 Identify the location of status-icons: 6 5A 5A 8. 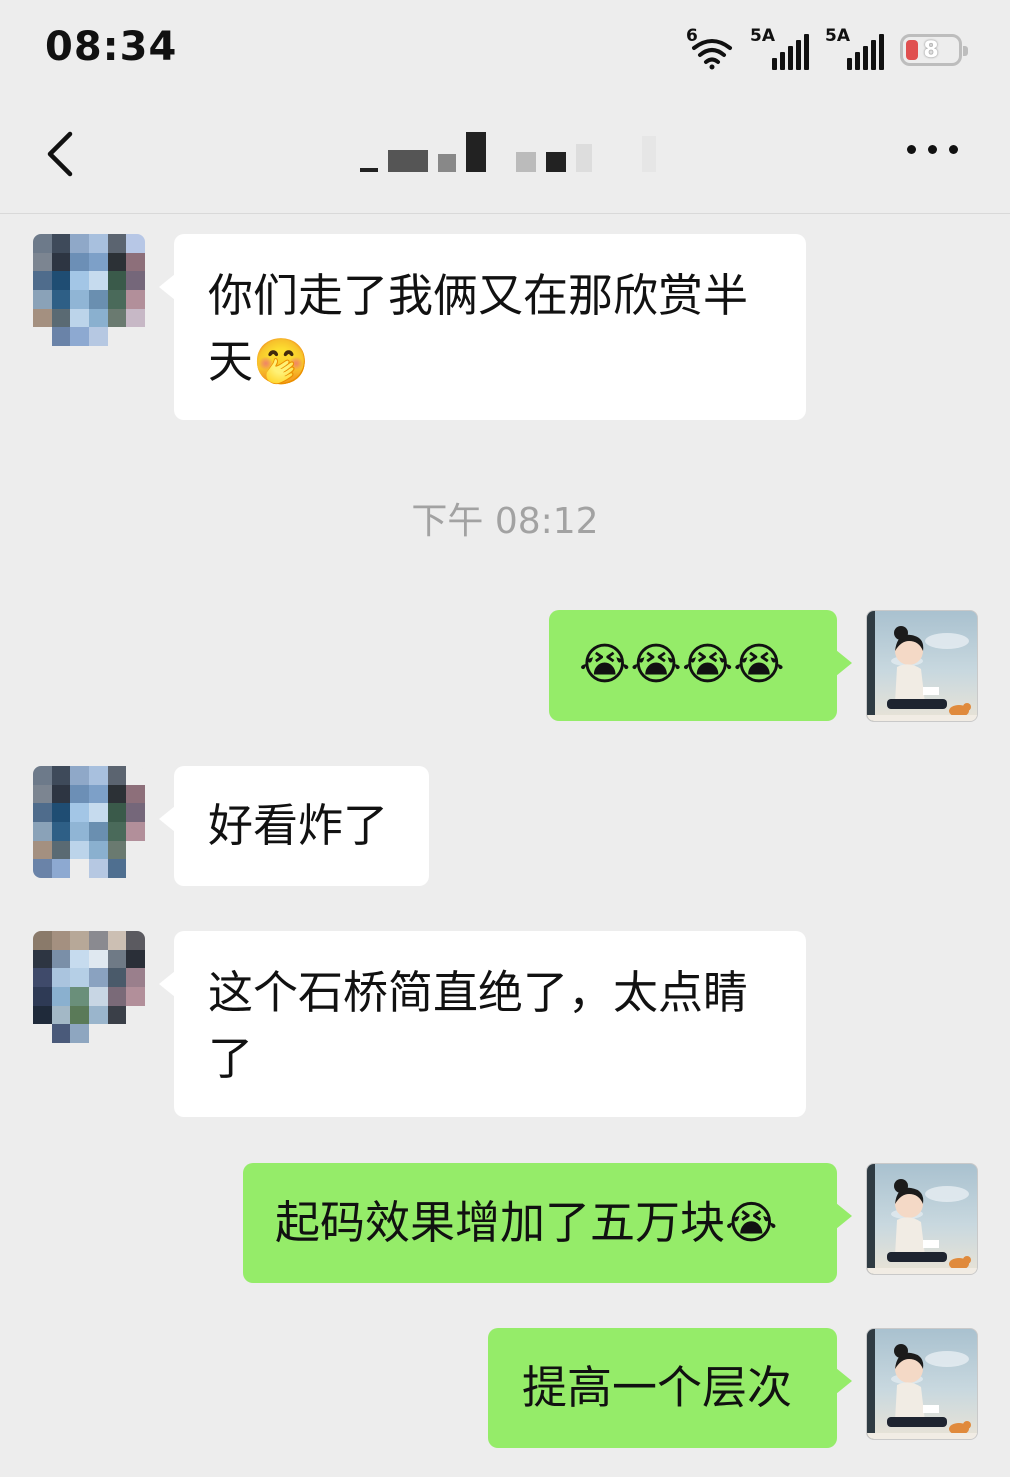
(827, 49).